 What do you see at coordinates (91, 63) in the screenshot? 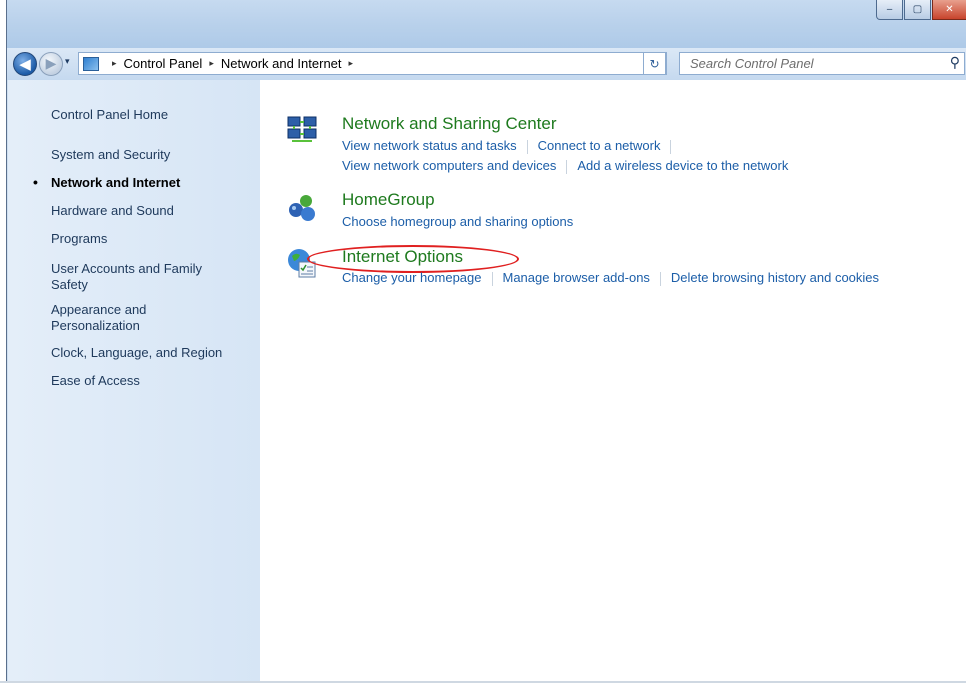
I see `control-panel-icon` at bounding box center [91, 63].